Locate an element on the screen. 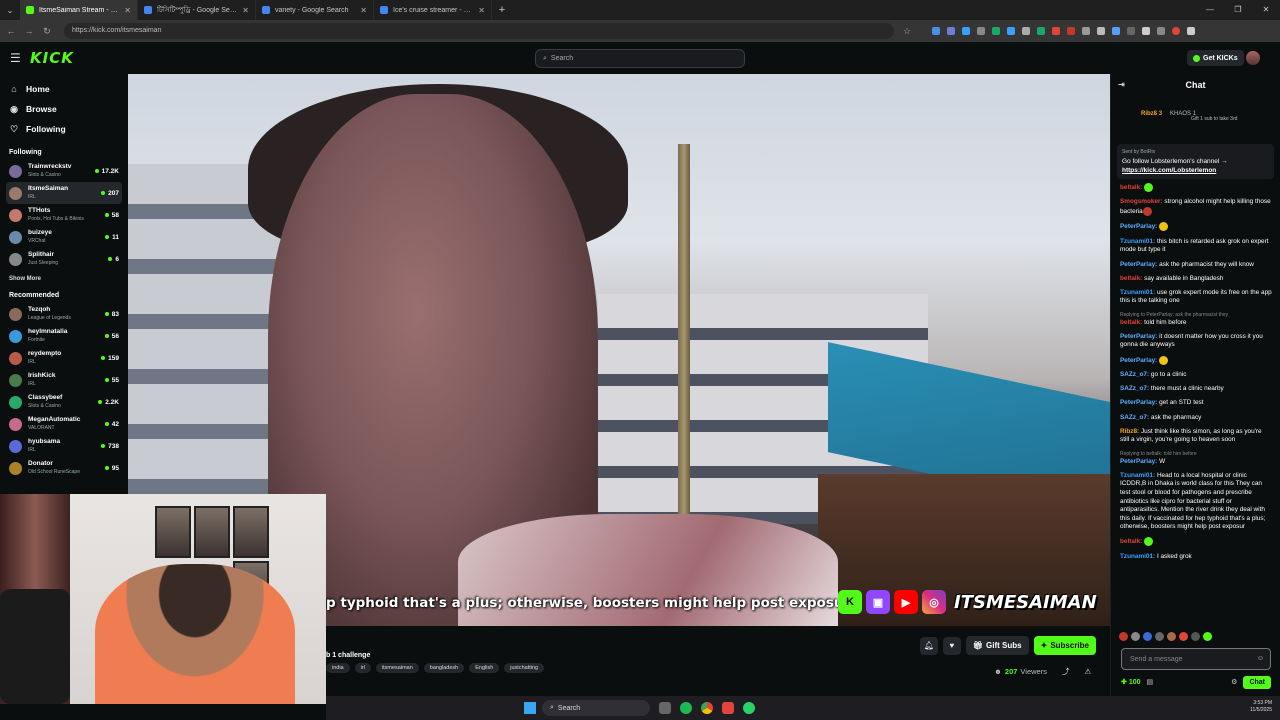 This screenshot has width=1280, height=720. channel-item: Classybeef Slots & Casino 2.2K is located at coordinates (64, 402).